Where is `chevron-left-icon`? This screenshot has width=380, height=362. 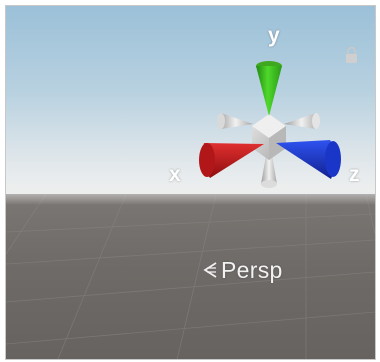
chevron-left-icon is located at coordinates (210, 270).